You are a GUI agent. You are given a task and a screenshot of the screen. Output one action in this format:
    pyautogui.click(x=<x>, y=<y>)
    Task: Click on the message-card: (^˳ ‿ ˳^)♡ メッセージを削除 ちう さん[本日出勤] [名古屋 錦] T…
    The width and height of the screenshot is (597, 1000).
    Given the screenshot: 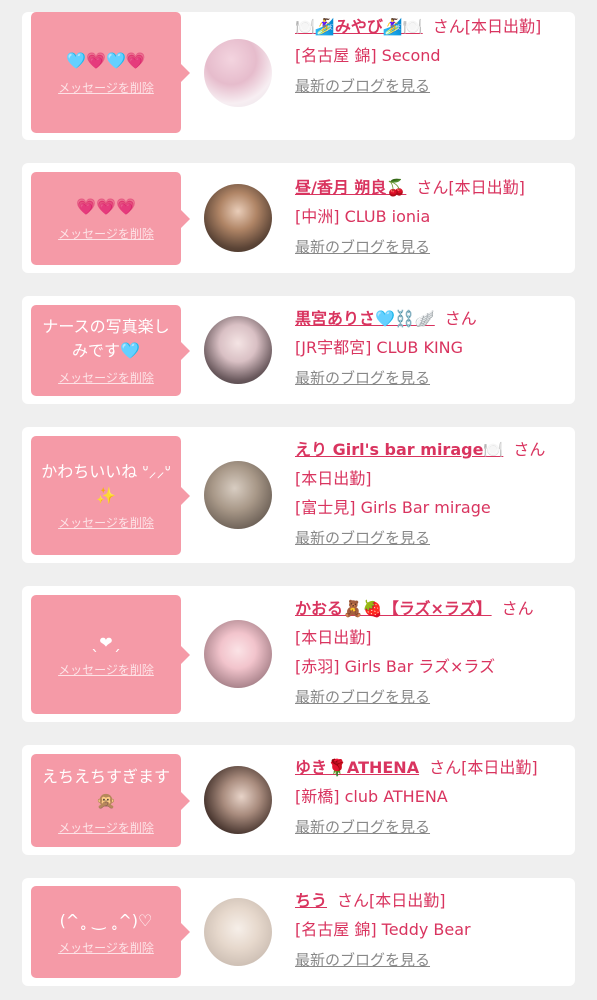 What is the action you would take?
    pyautogui.click(x=298, y=932)
    